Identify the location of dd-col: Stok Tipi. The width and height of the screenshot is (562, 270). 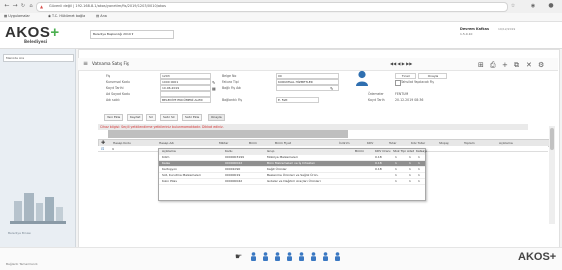
(399, 151).